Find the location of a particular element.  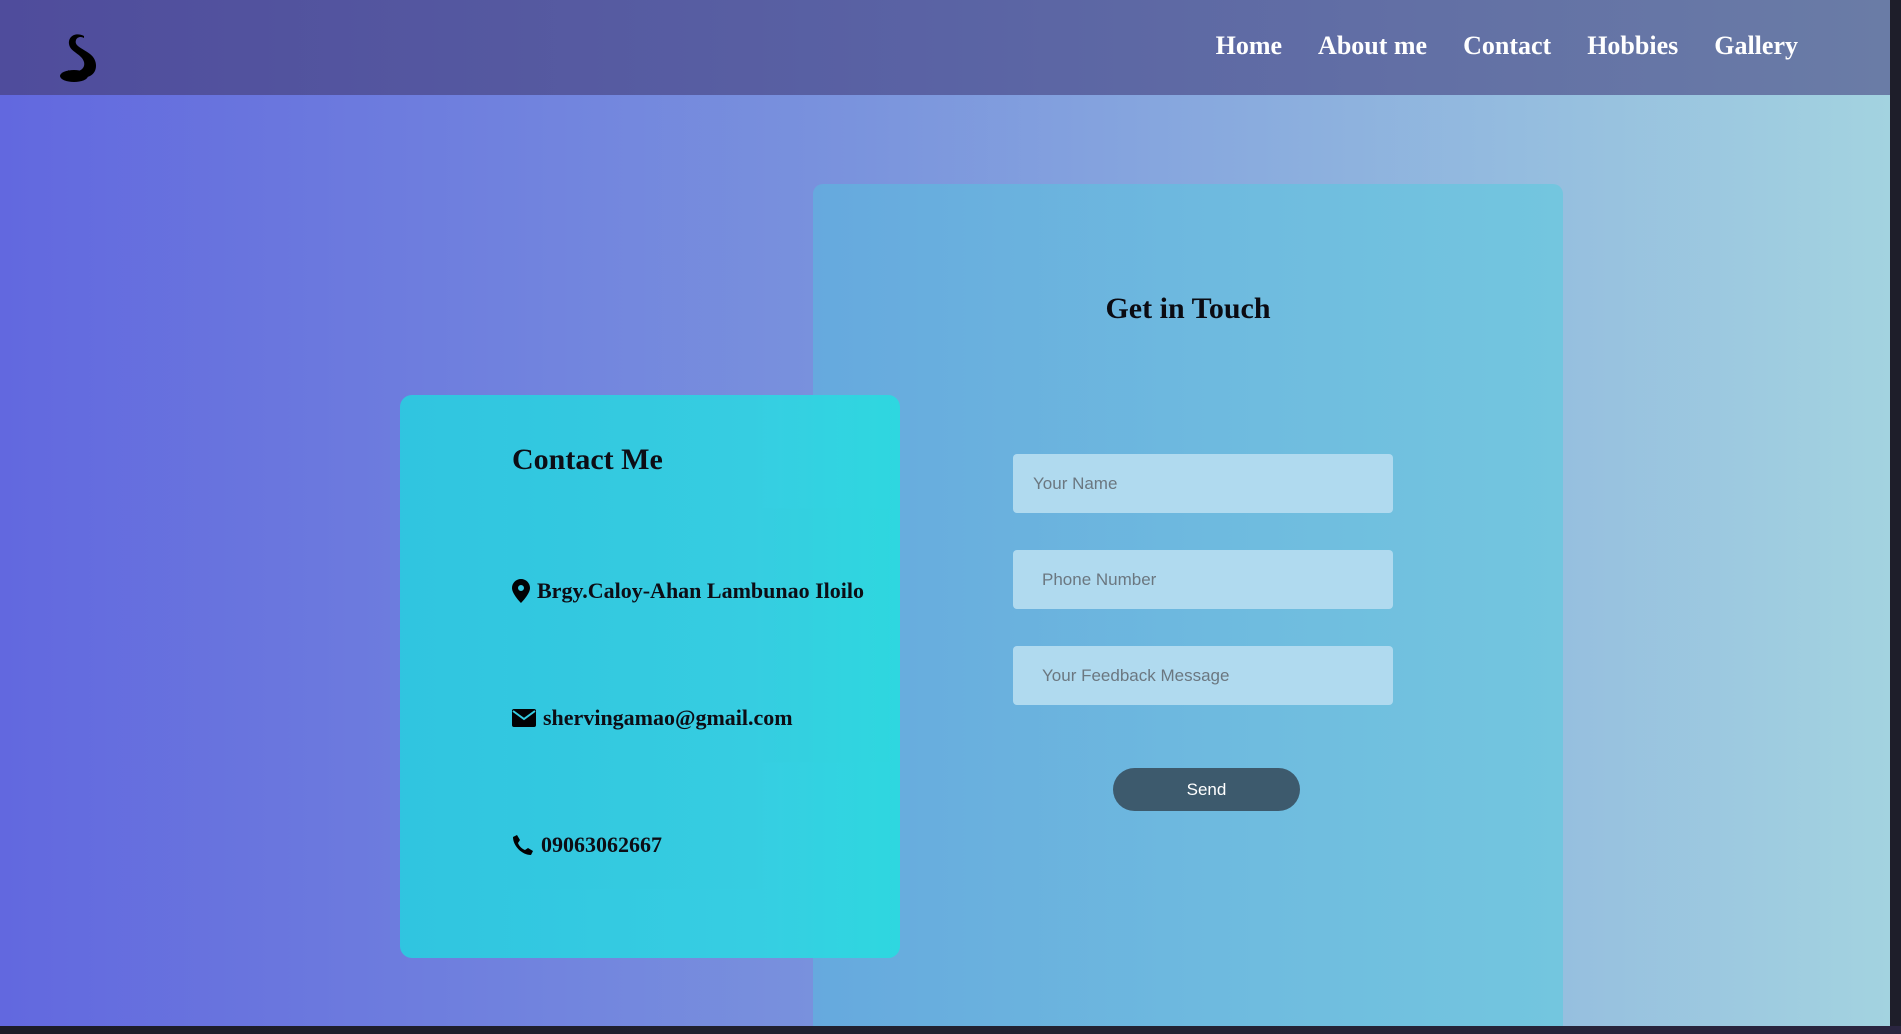

swan-logo-icon is located at coordinates (78, 57).